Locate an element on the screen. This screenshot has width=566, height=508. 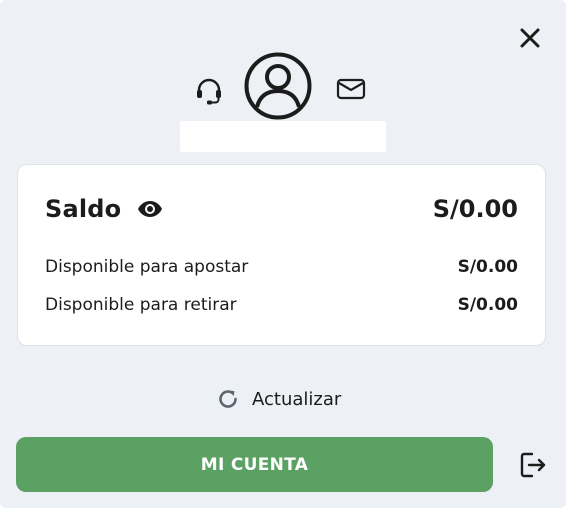
eye-icon is located at coordinates (150, 209).